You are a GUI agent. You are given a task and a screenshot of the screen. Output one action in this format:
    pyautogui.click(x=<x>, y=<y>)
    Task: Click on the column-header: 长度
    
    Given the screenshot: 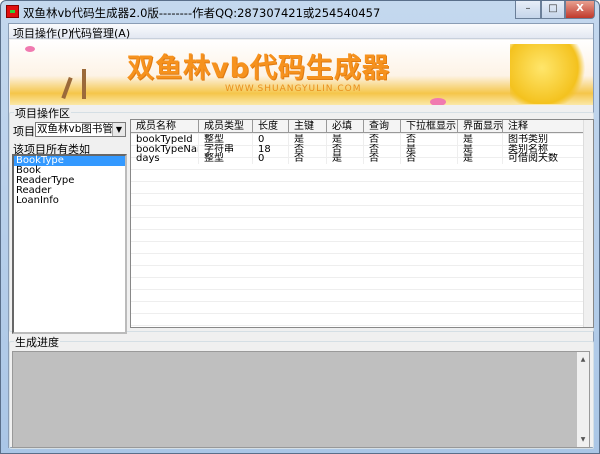 What is the action you would take?
    pyautogui.click(x=271, y=126)
    